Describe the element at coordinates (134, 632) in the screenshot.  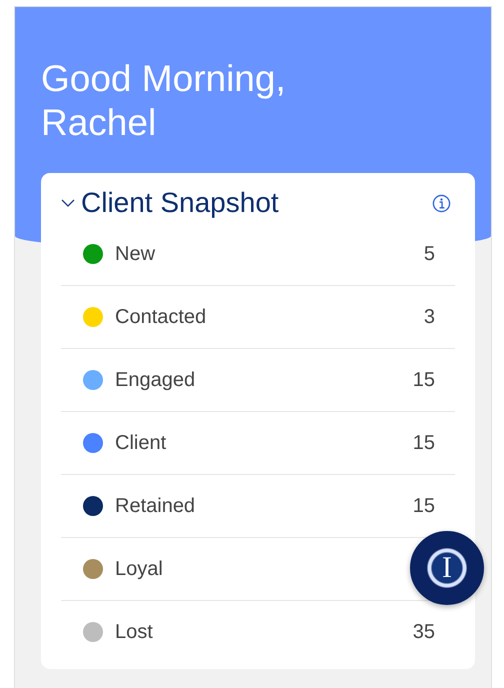
I see `status-label: Lost` at that location.